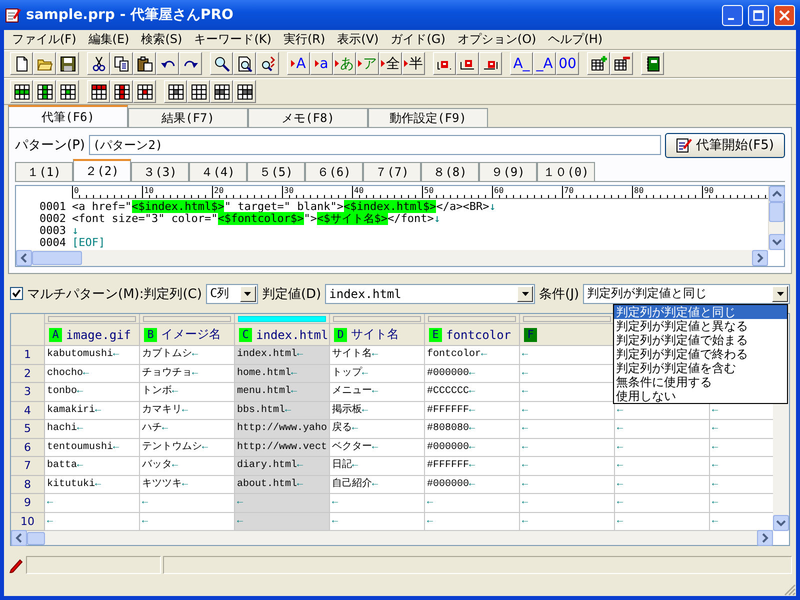 The image size is (800, 600). I want to click on table-cell: http://www.yaho, so click(282, 429).